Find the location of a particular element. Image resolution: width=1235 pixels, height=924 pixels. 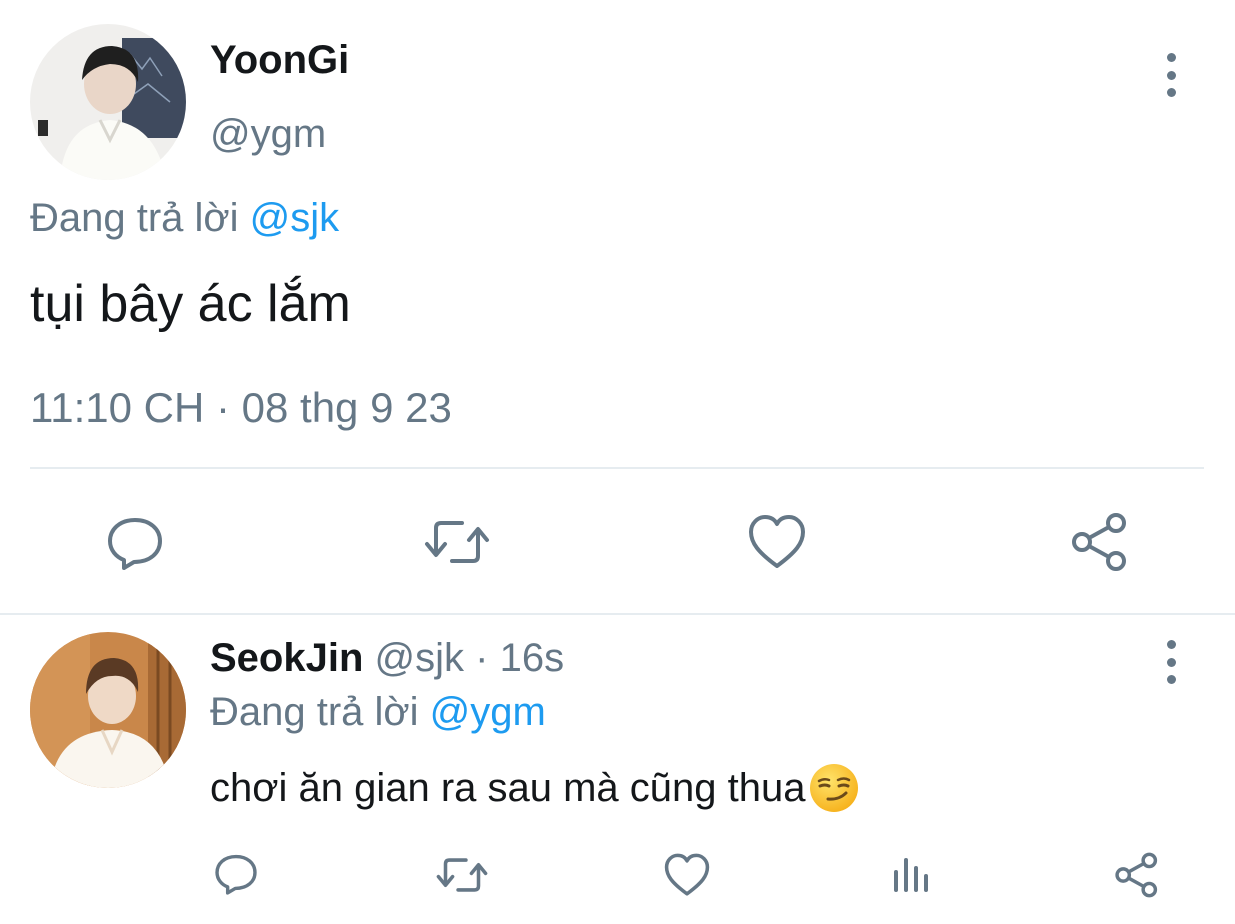

avatar-yoongi is located at coordinates (108, 102).